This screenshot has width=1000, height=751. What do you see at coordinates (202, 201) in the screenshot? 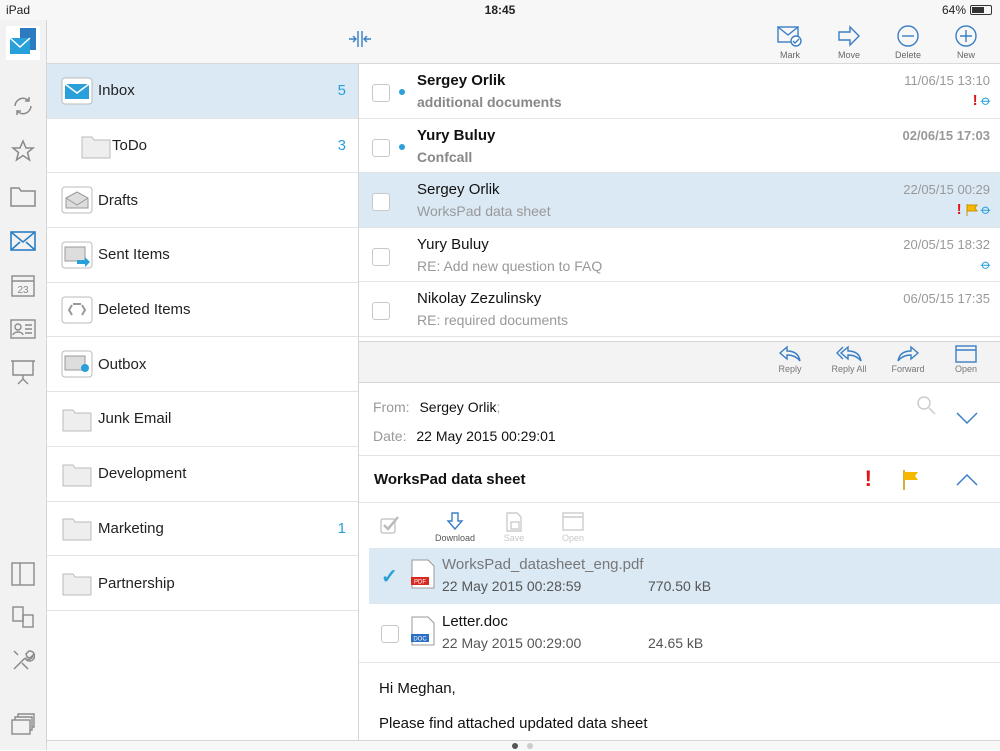
I see `folder-item-drafts: Drafts` at bounding box center [202, 201].